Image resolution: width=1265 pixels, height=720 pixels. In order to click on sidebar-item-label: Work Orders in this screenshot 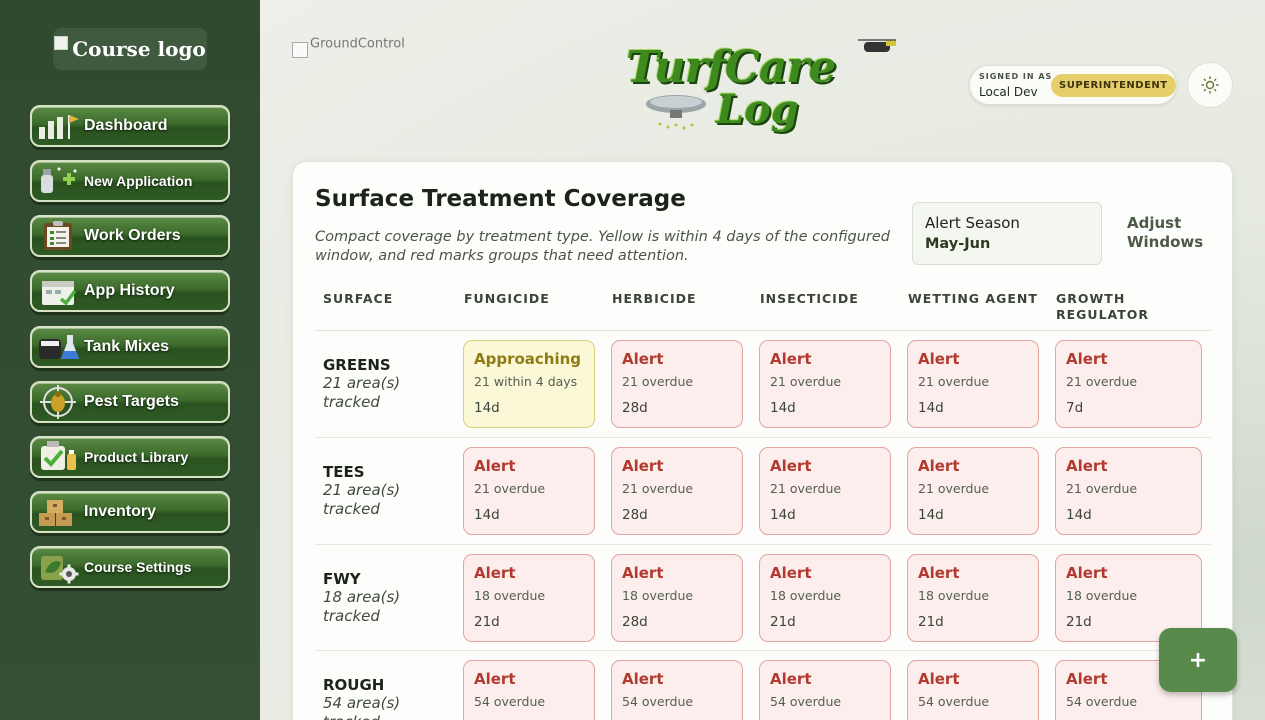, I will do `click(132, 235)`.